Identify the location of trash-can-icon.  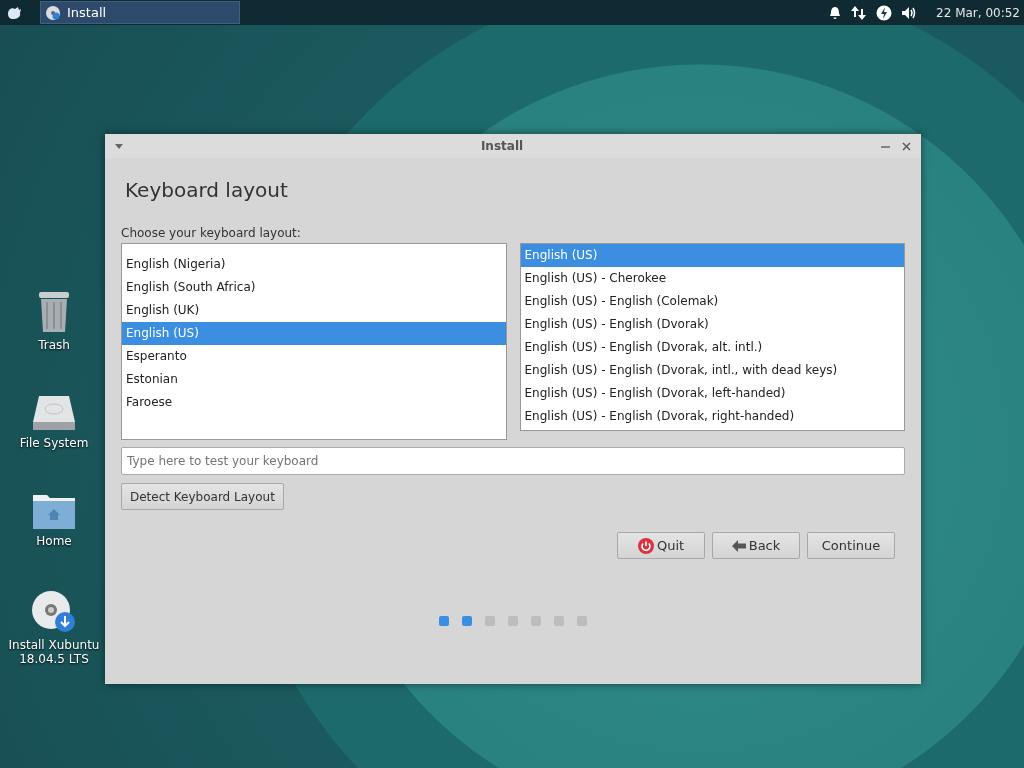
(54, 312).